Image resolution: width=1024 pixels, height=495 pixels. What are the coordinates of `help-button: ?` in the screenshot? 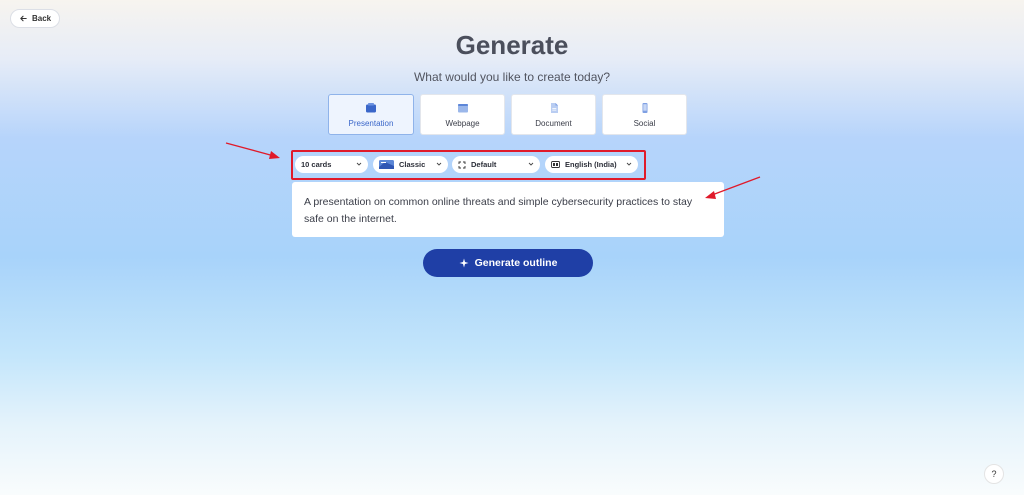 It's located at (994, 474).